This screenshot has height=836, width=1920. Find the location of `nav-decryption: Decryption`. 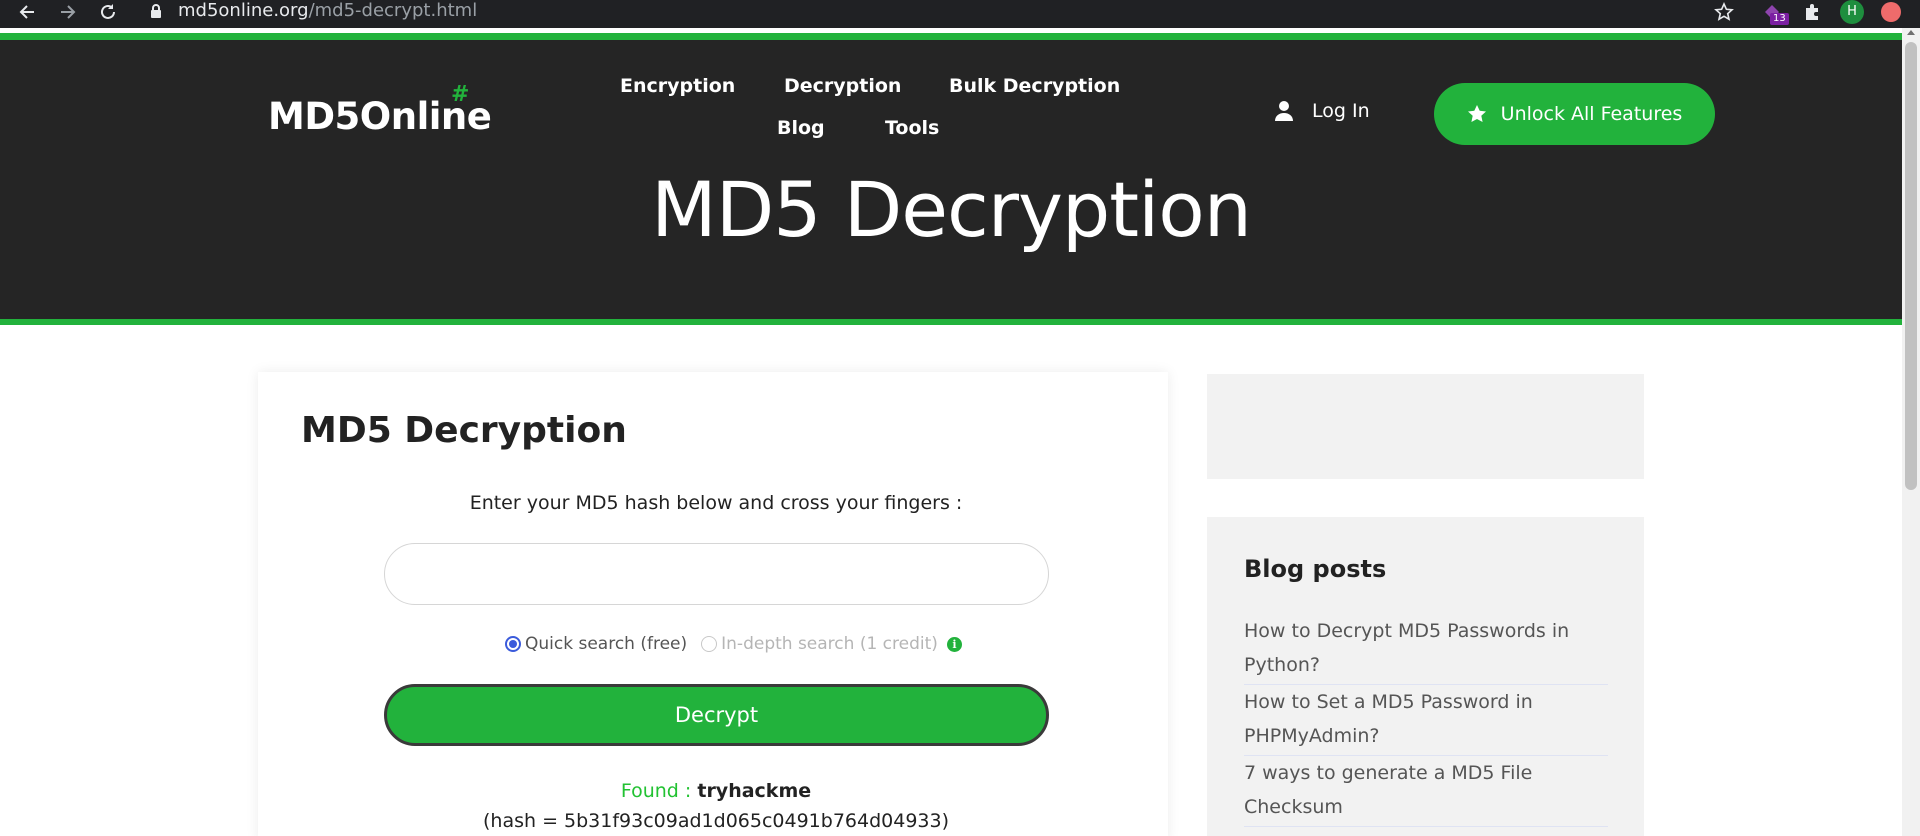

nav-decryption: Decryption is located at coordinates (842, 86).